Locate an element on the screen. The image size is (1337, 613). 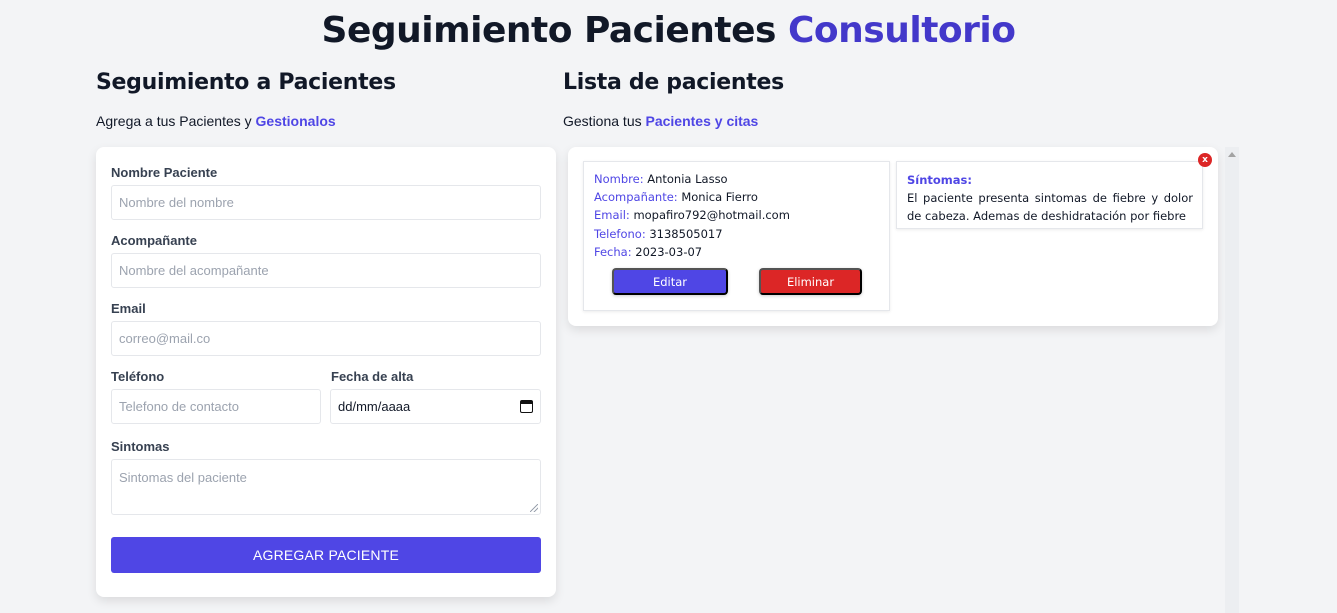
page-title: Seguimiento Pacientes Consultorio is located at coordinates (668, 30).